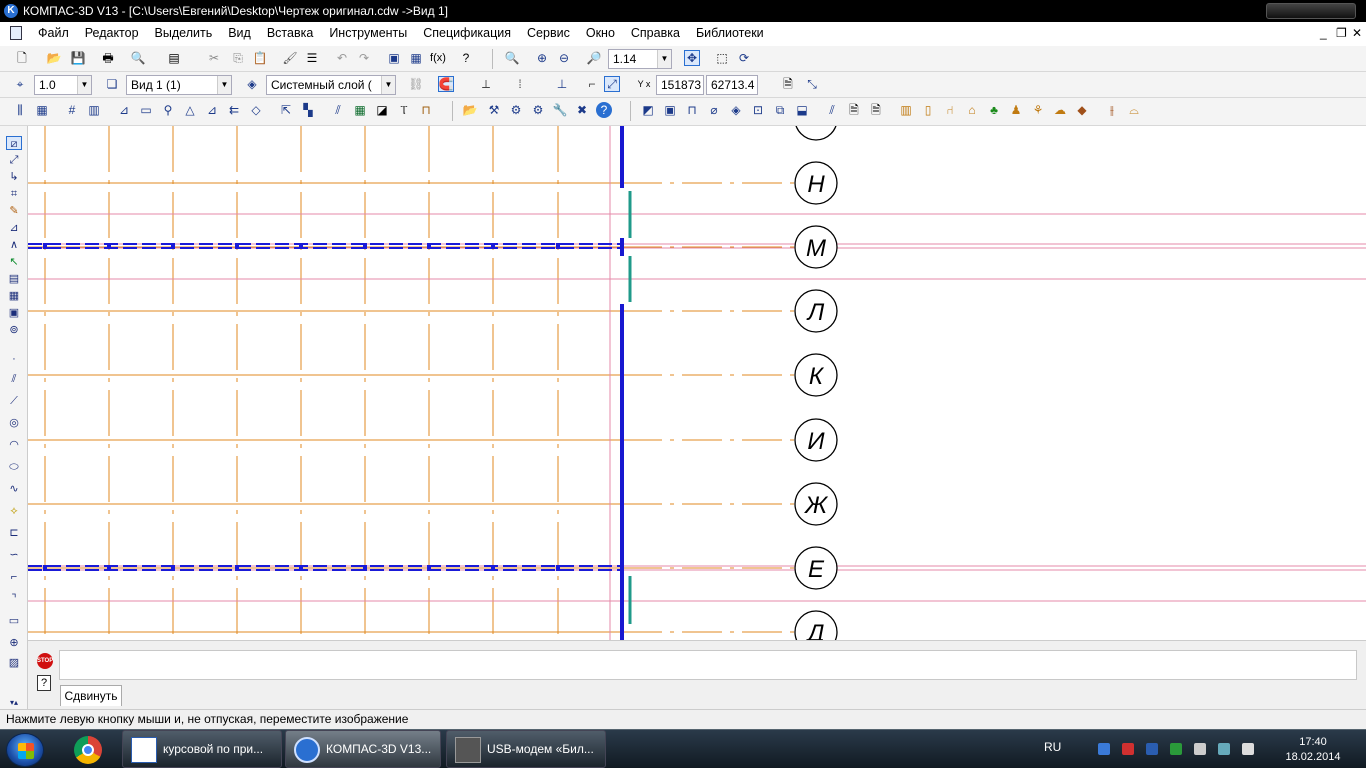 The image size is (1366, 768). What do you see at coordinates (290, 58) in the screenshot?
I see `format-brush-icon: 🖌` at bounding box center [290, 58].